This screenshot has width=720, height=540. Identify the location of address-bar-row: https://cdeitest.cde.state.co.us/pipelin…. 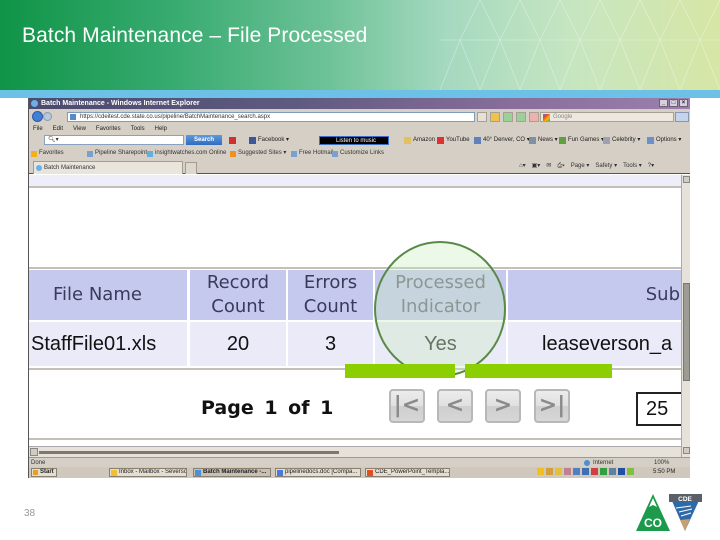
(359, 116).